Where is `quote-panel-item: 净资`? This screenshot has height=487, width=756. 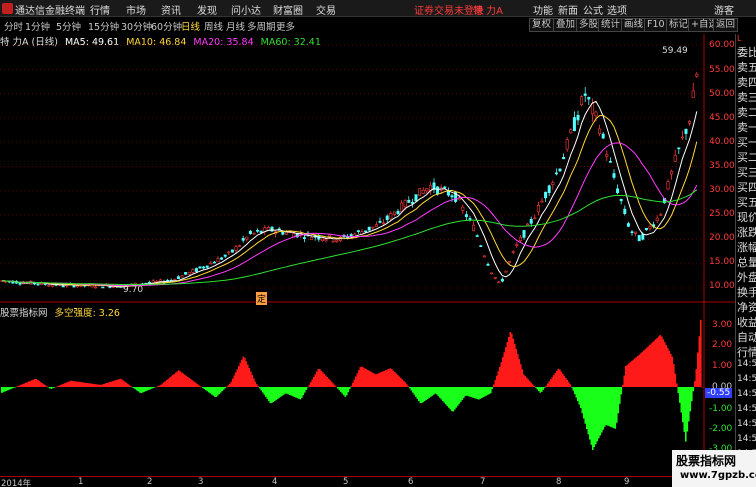 quote-panel-item: 净资 is located at coordinates (746, 307).